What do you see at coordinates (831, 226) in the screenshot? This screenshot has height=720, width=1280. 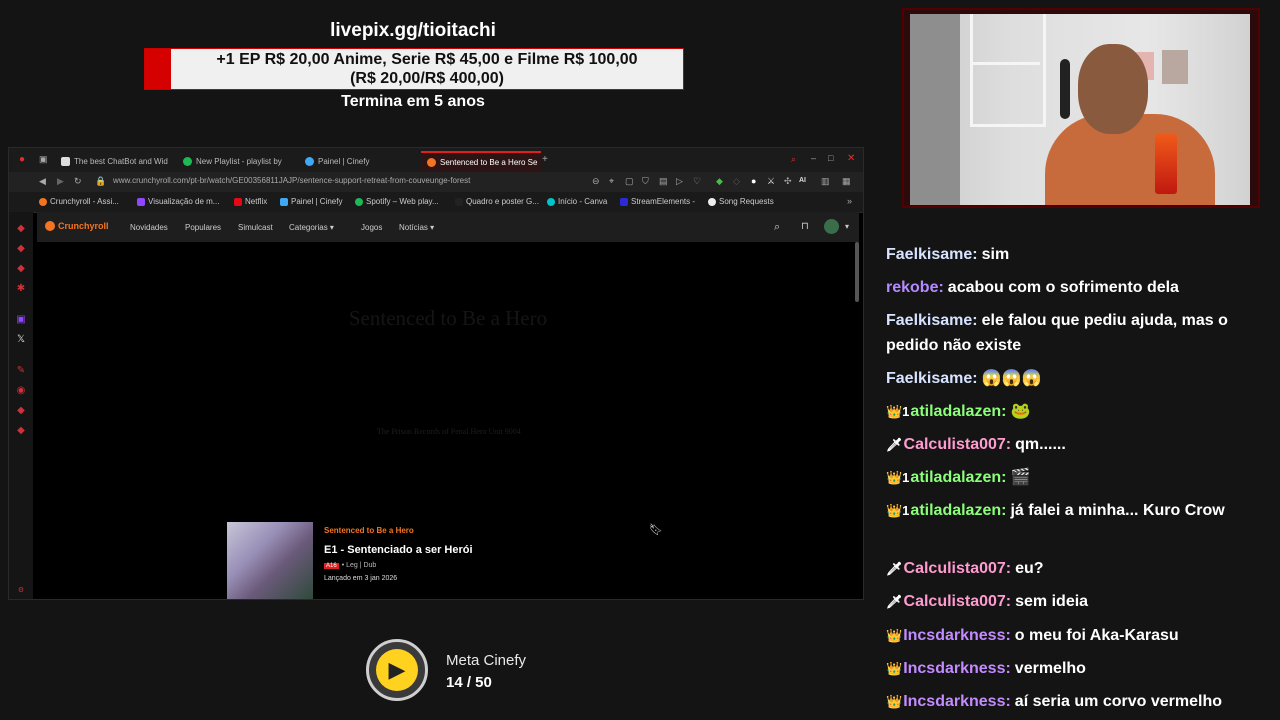 I see `avatar` at bounding box center [831, 226].